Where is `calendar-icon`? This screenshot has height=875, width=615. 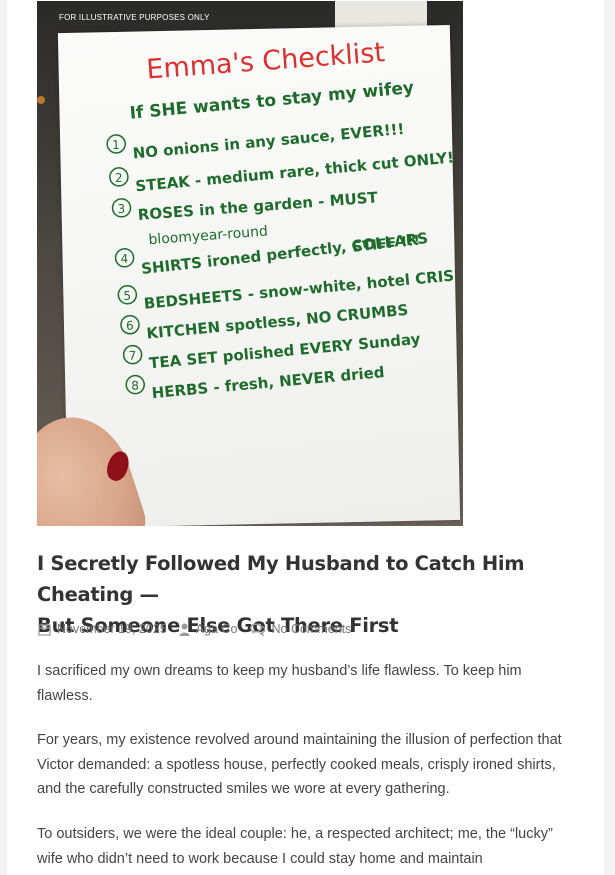 calendar-icon is located at coordinates (44, 629).